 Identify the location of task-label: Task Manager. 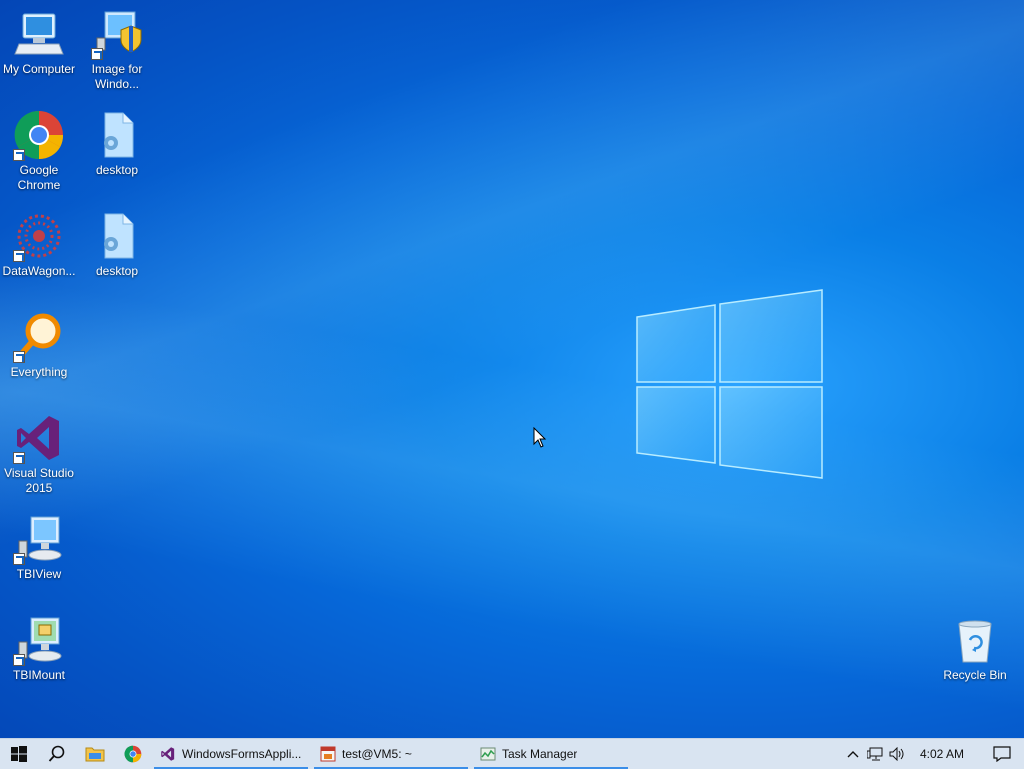
(540, 754).